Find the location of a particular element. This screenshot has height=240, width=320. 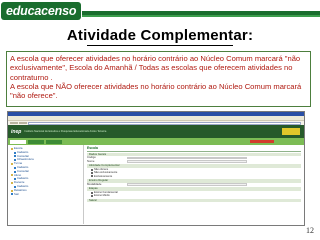

form-section: Salvar is located at coordinates (194, 200).